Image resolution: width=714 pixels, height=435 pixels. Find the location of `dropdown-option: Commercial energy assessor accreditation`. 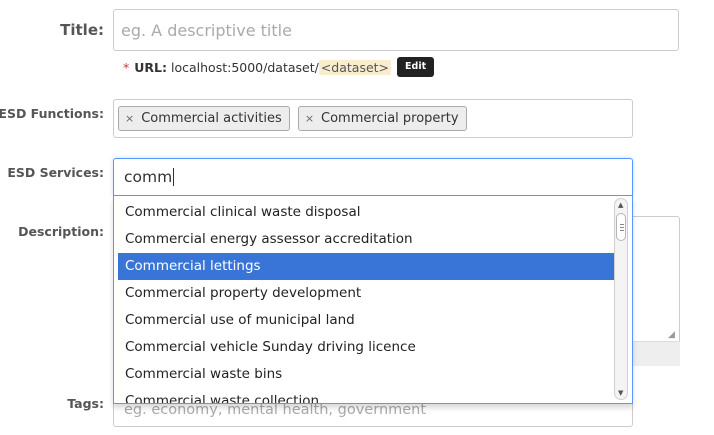

dropdown-option: Commercial energy assessor accreditation is located at coordinates (367, 239).